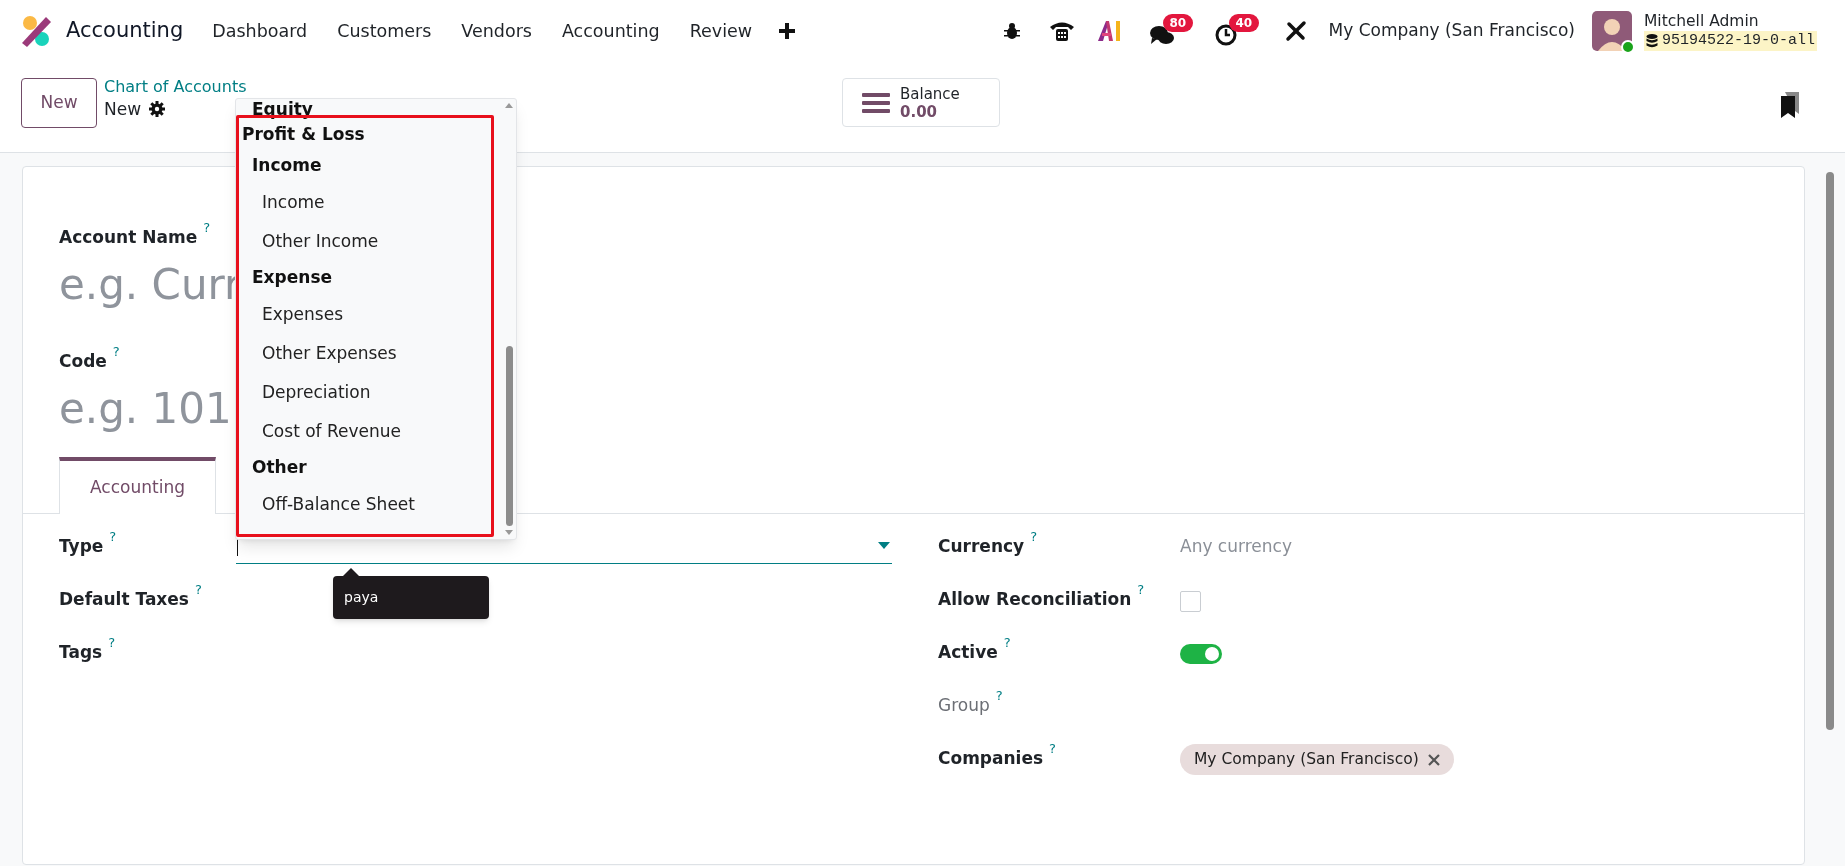 This screenshot has height=866, width=1845. I want to click on field-label: Code, so click(83, 361).